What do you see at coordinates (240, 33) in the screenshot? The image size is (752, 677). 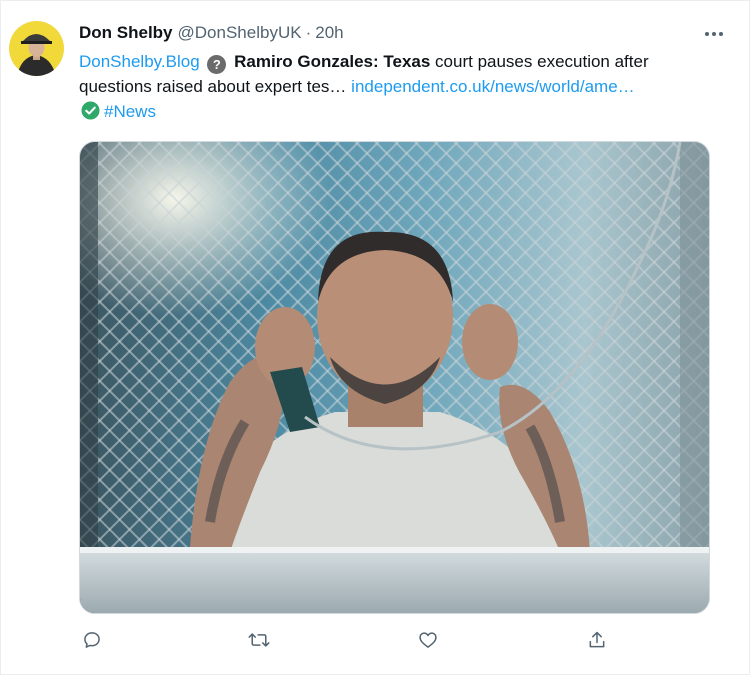 I see `user-handle: @DonShelbyUK` at bounding box center [240, 33].